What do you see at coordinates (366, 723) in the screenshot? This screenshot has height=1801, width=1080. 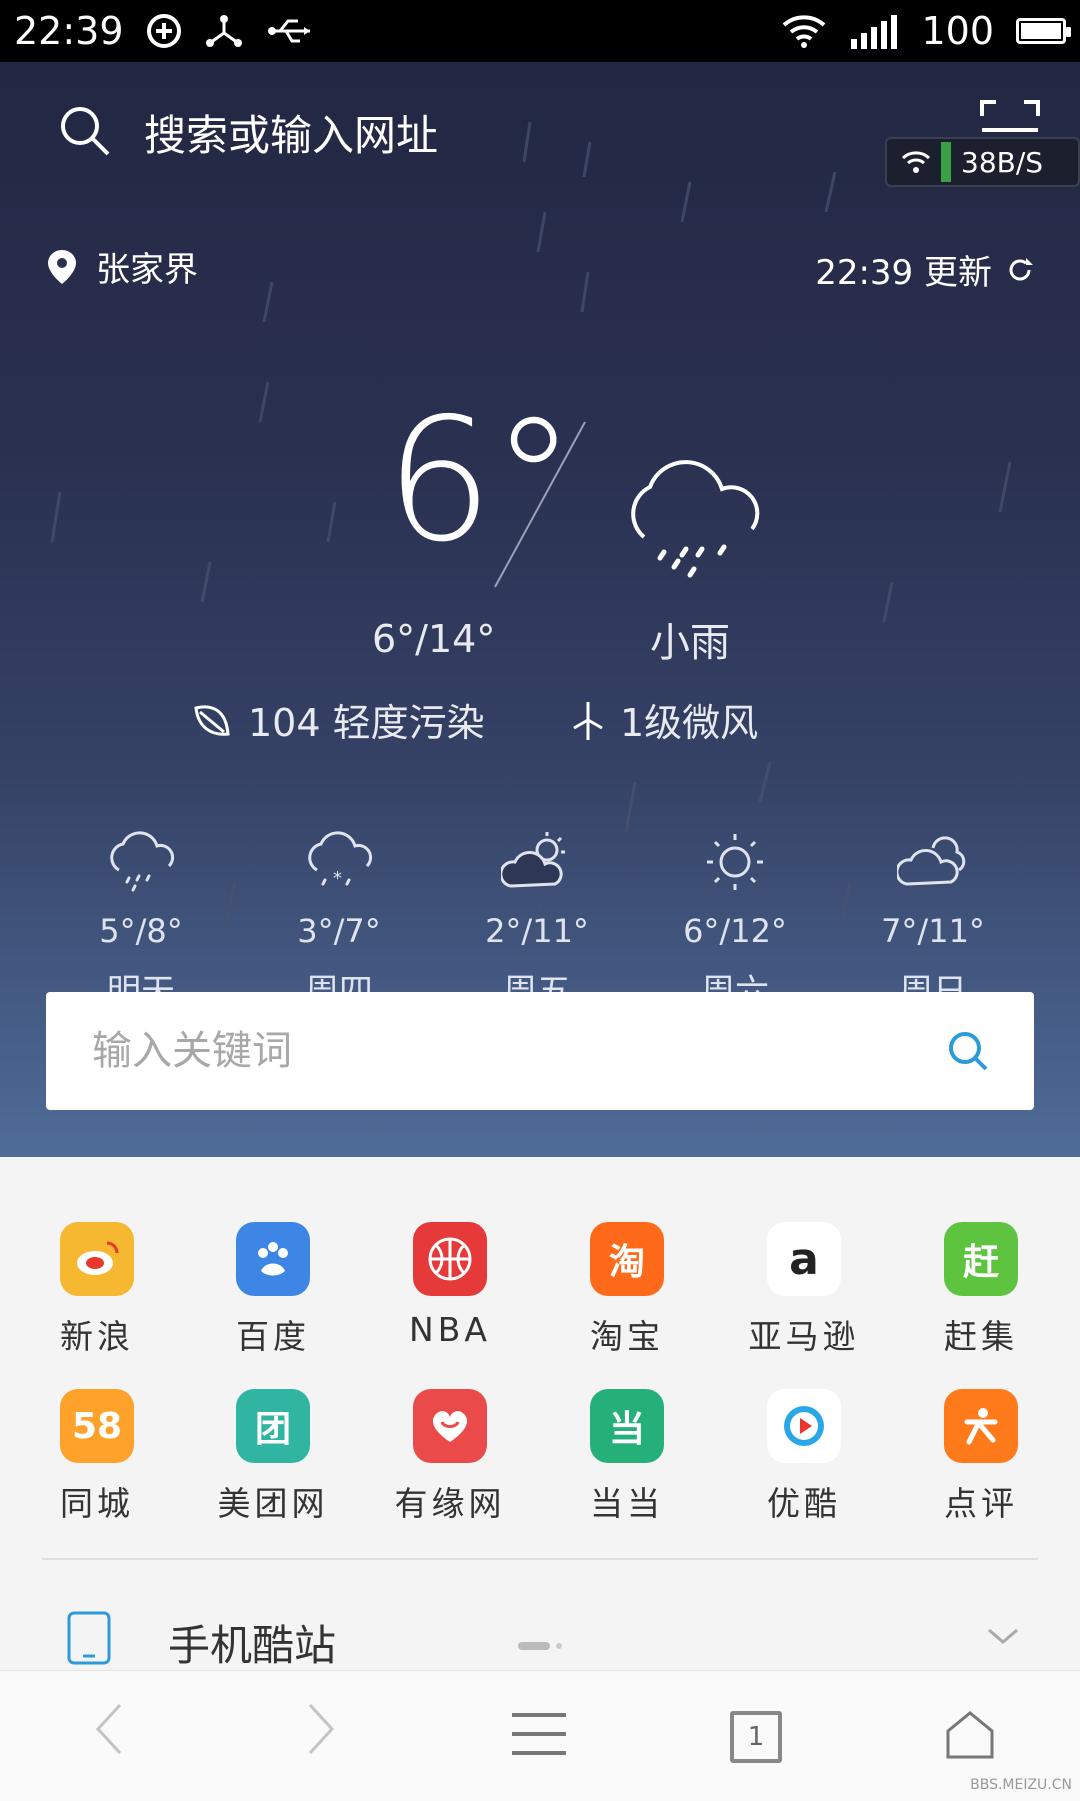 I see `aqi-text: 104 轻度污染` at bounding box center [366, 723].